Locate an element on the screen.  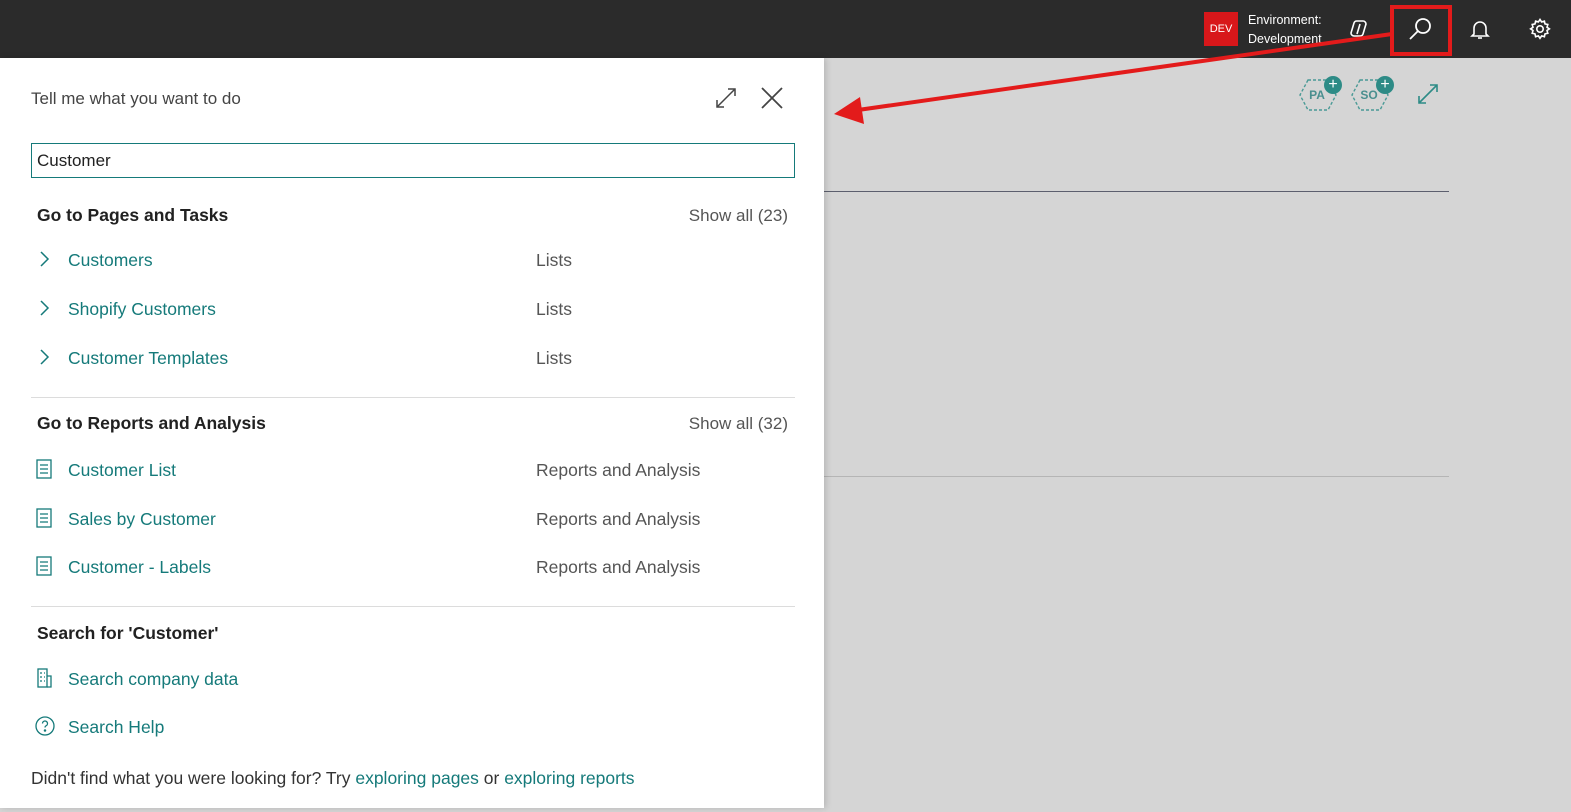
section-heading-reports: Go to Reports and Analysis is located at coordinates (151, 423).